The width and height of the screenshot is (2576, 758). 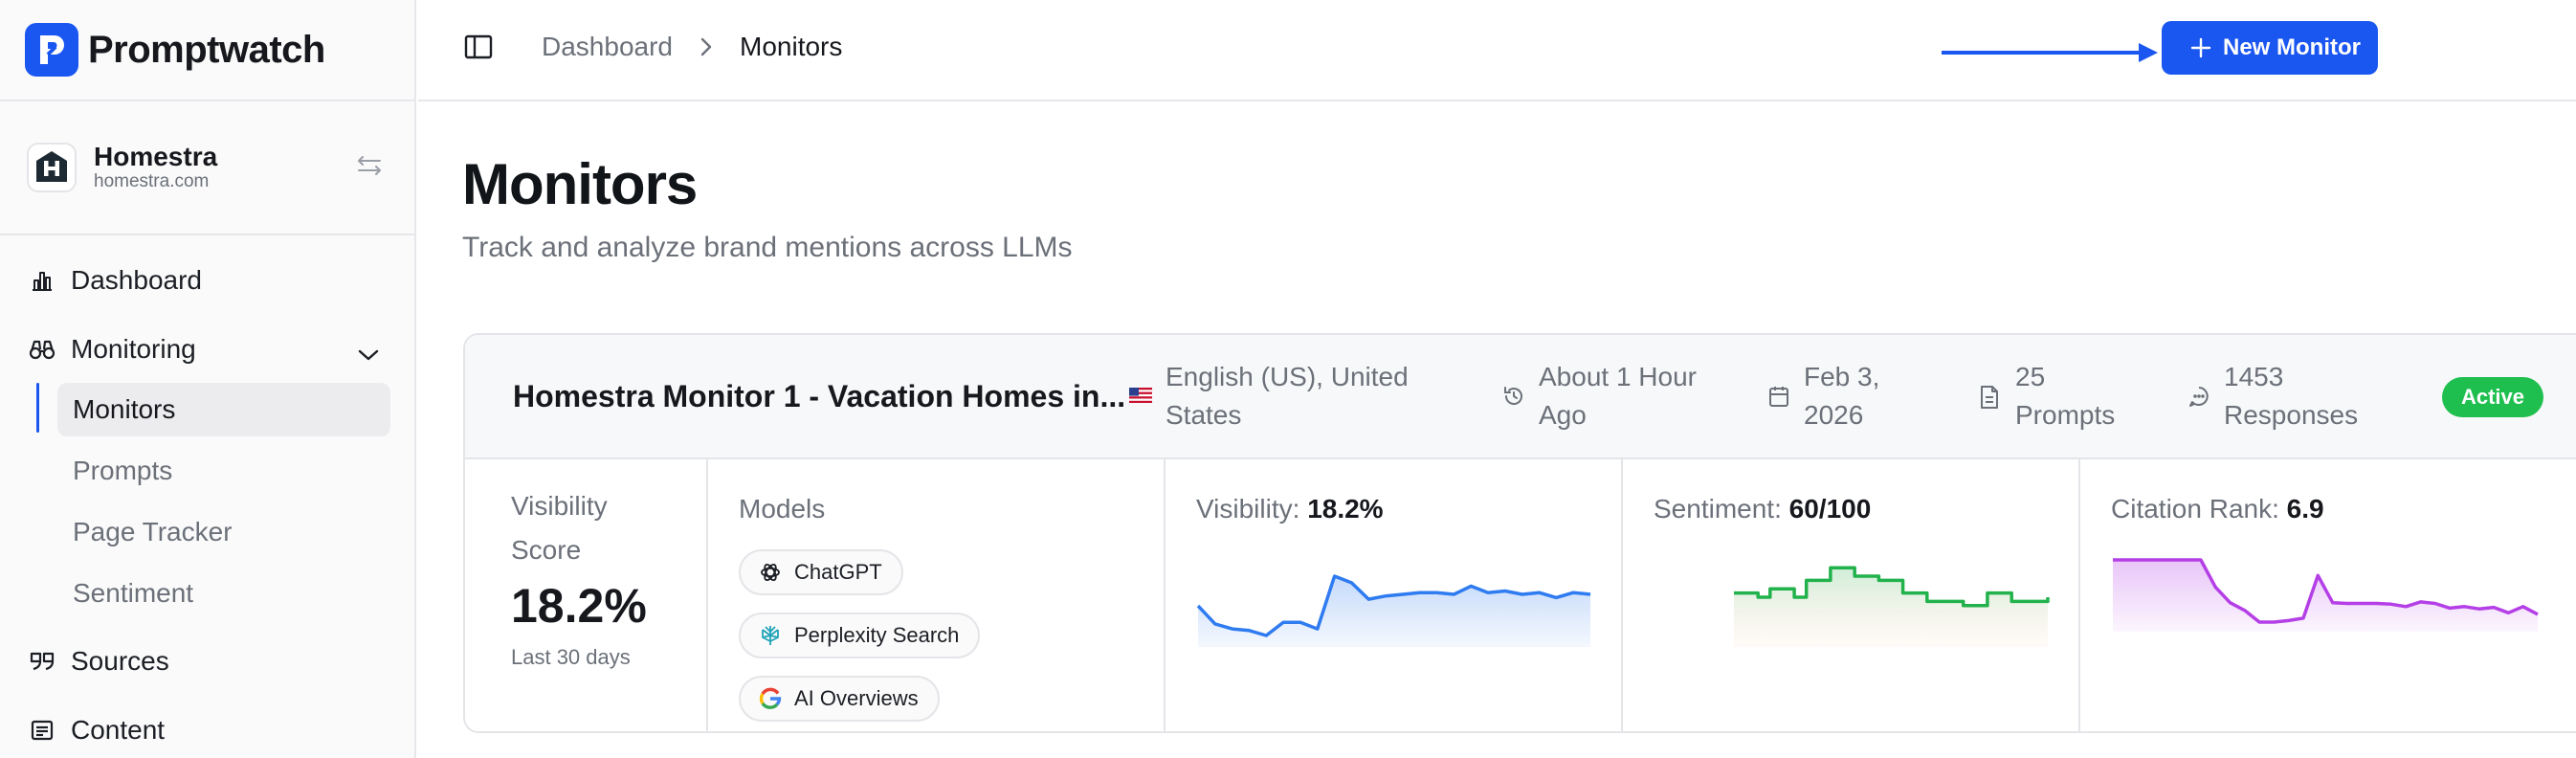 I want to click on sidebar-item-content: Content, so click(x=207, y=729).